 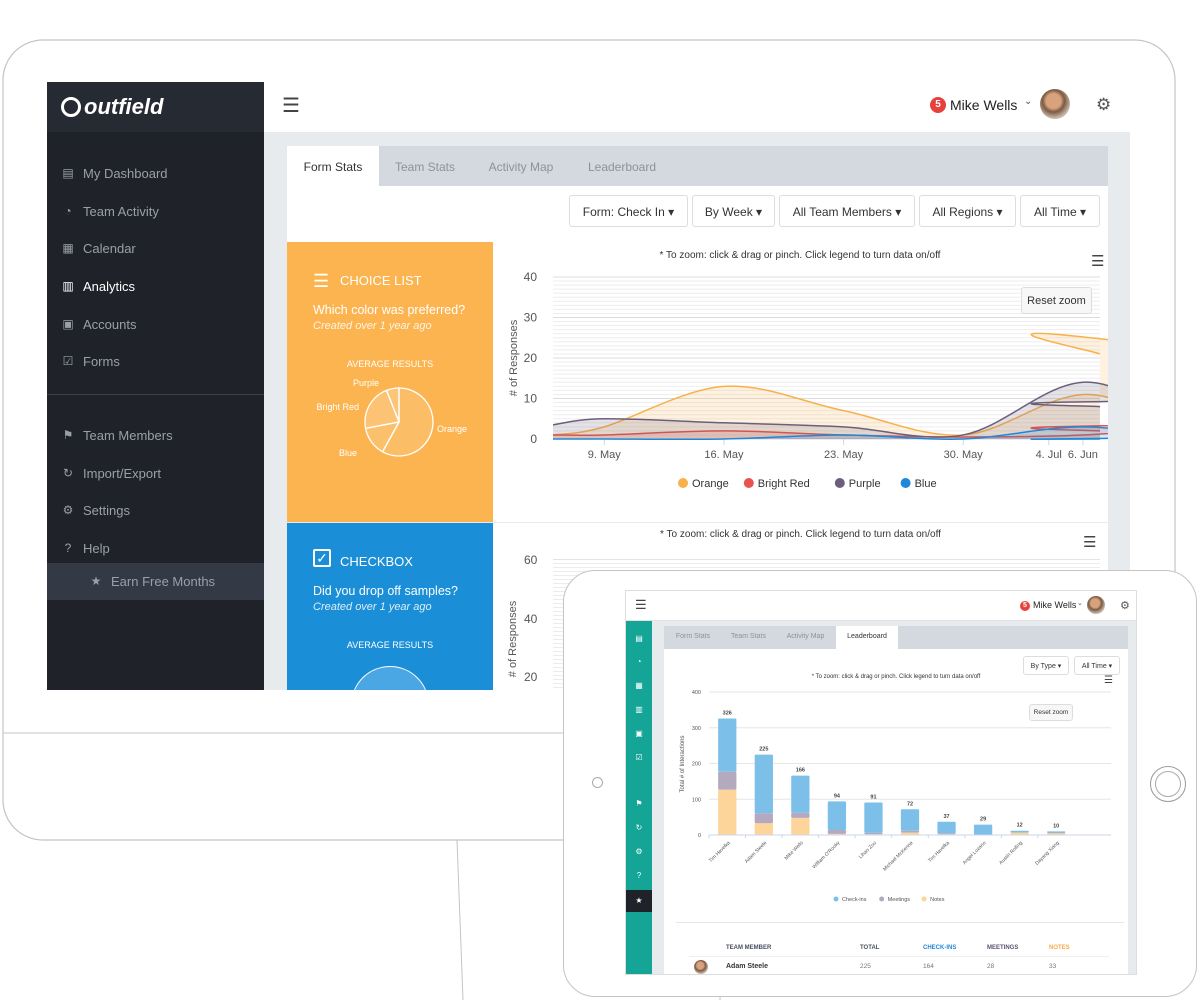 I want to click on tablet-home-button, so click(x=1168, y=784).